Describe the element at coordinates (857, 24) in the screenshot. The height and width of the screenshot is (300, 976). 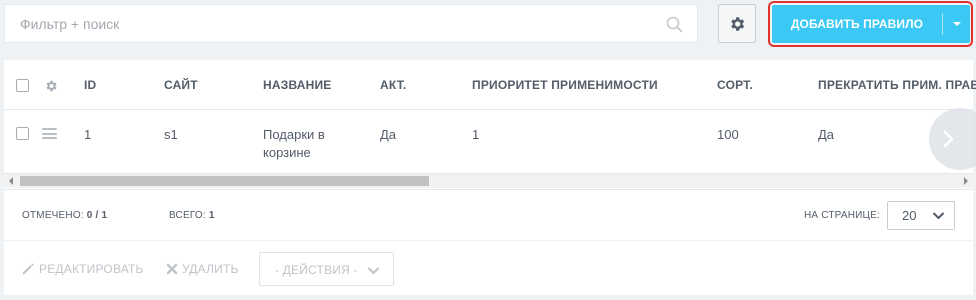
I see `add-rule-button: Добавить правило` at that location.